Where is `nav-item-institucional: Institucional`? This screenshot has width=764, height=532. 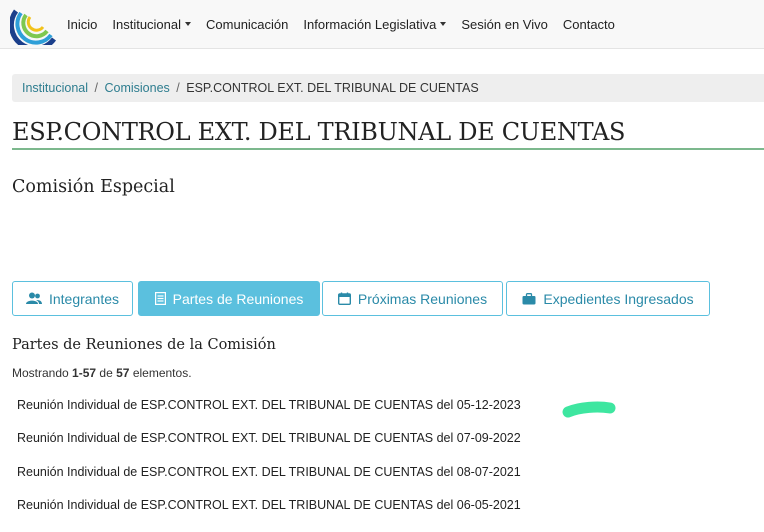 nav-item-institucional: Institucional is located at coordinates (152, 24).